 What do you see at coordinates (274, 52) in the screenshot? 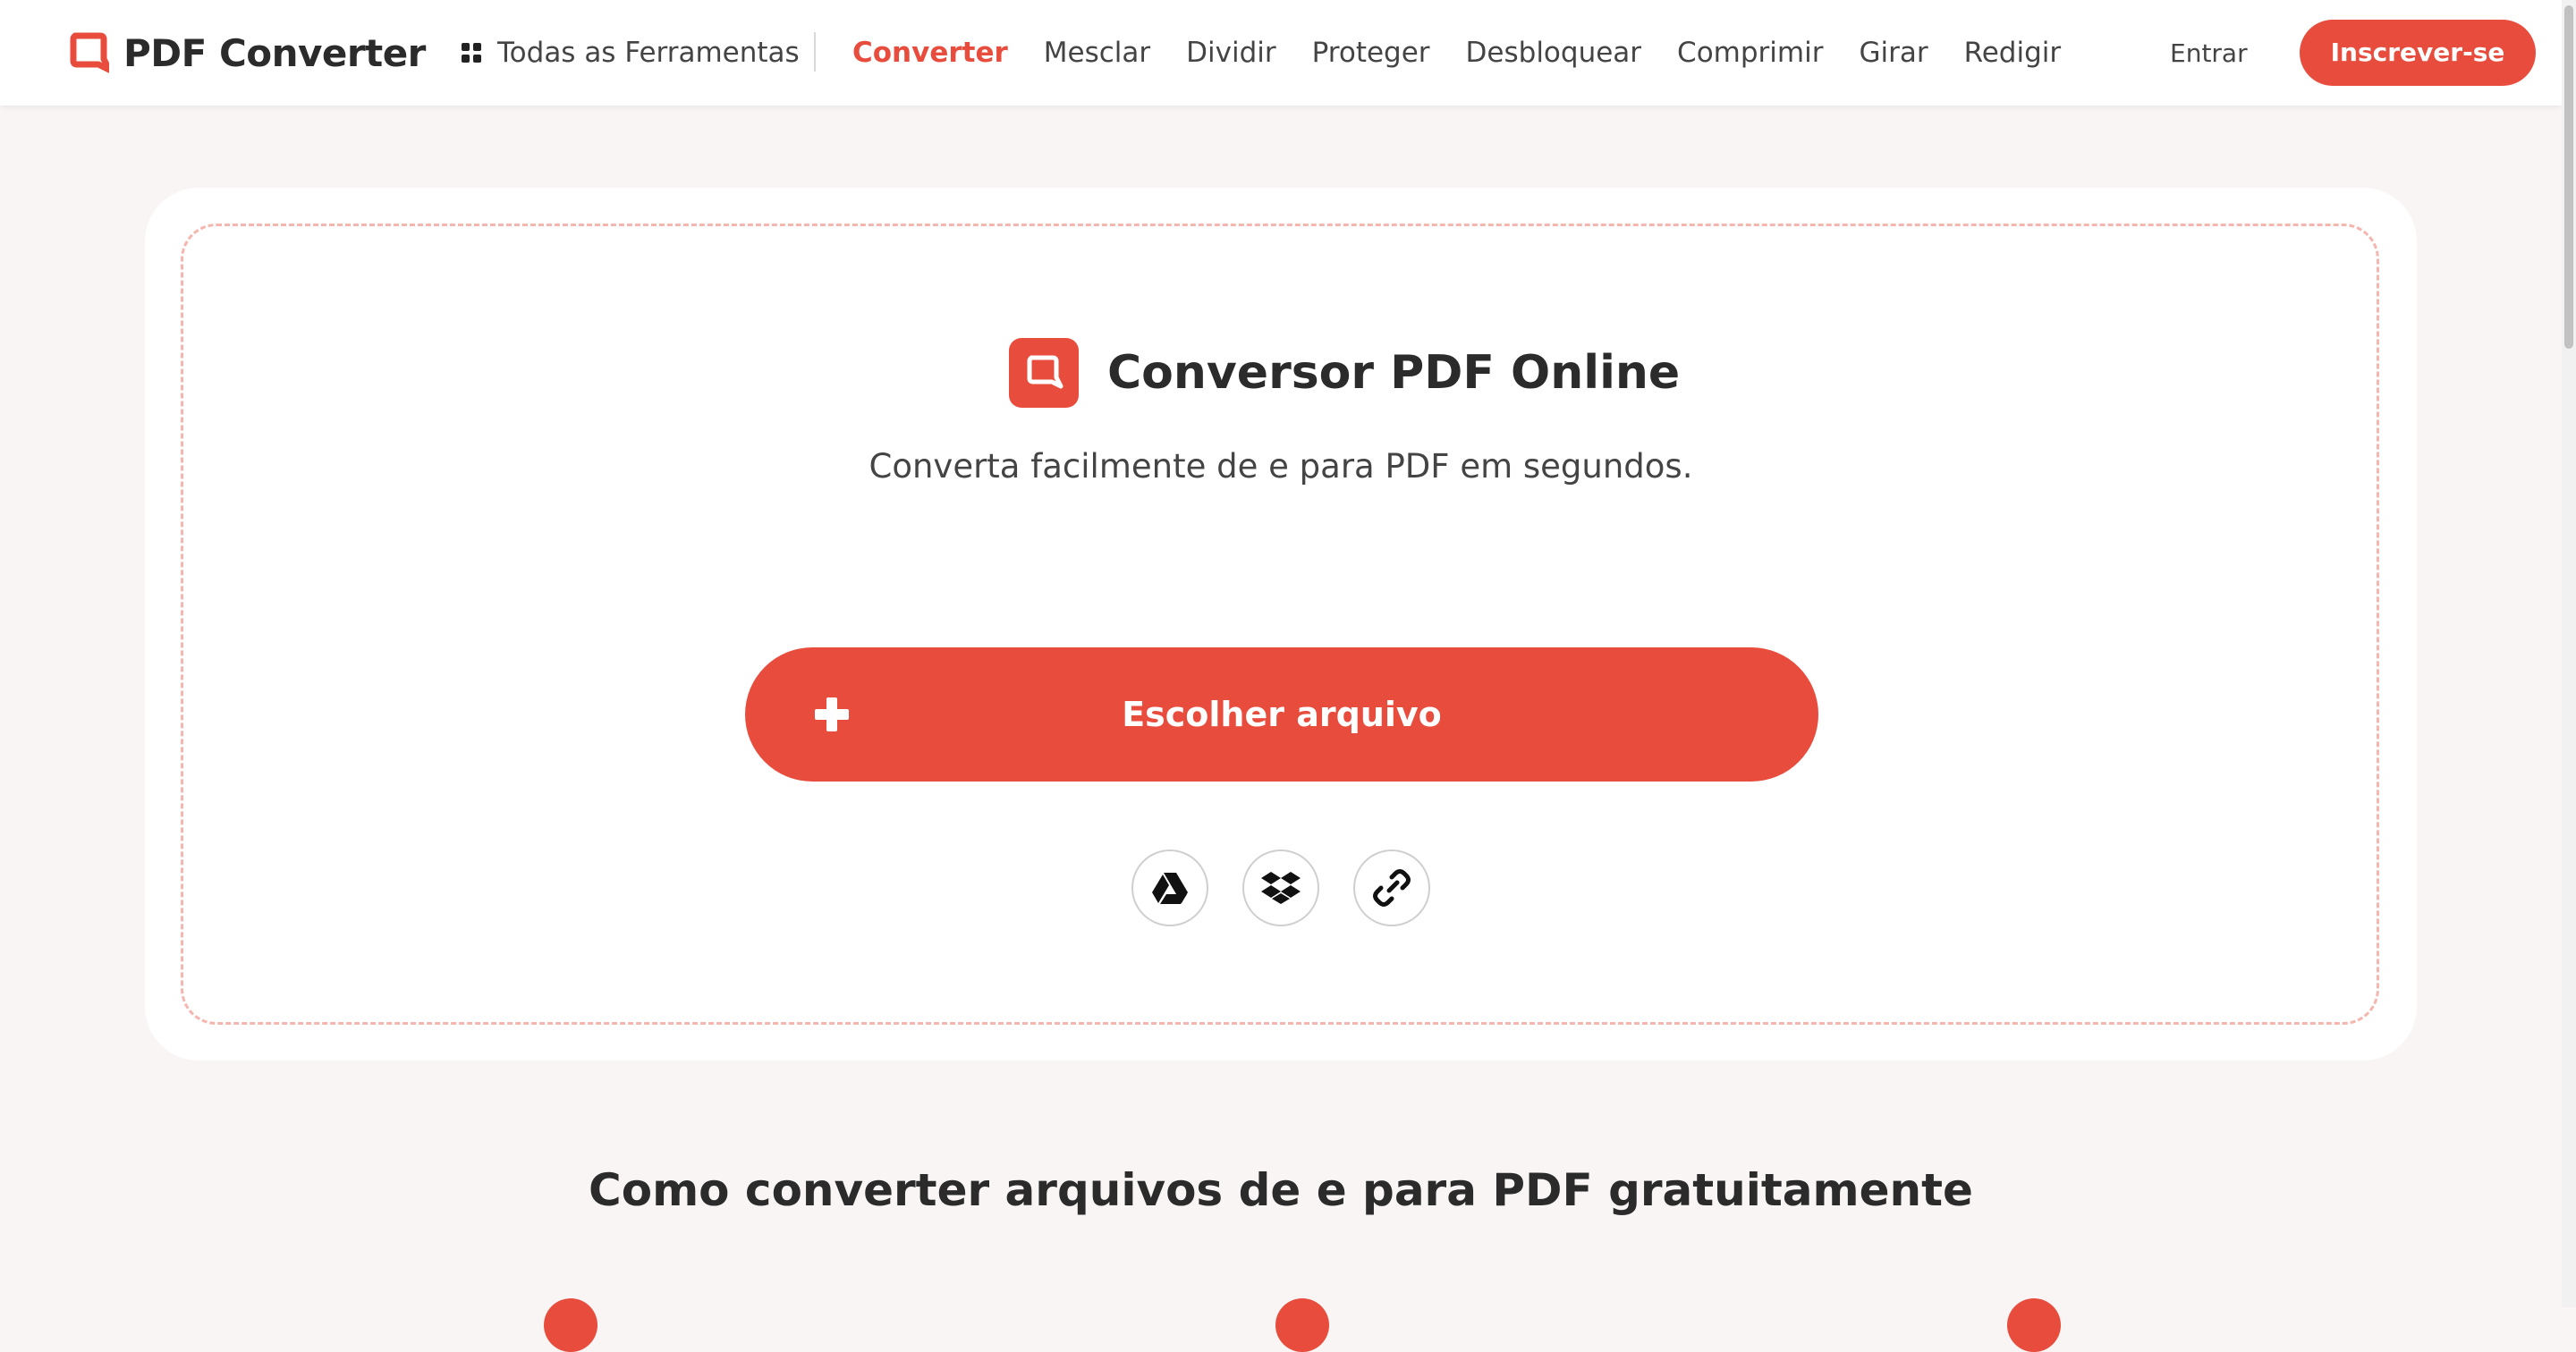
I see `brand-name: PDF Converter` at bounding box center [274, 52].